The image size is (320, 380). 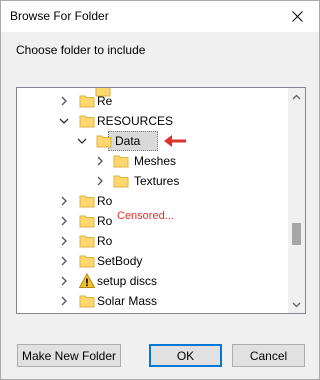 What do you see at coordinates (69, 355) in the screenshot?
I see `make-new-folder-button: Make New Folder` at bounding box center [69, 355].